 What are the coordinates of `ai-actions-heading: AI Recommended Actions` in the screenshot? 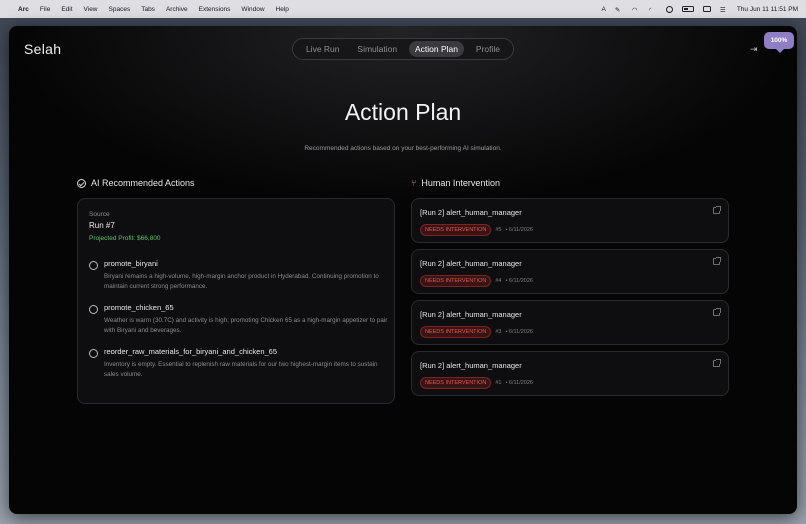 It's located at (136, 183).